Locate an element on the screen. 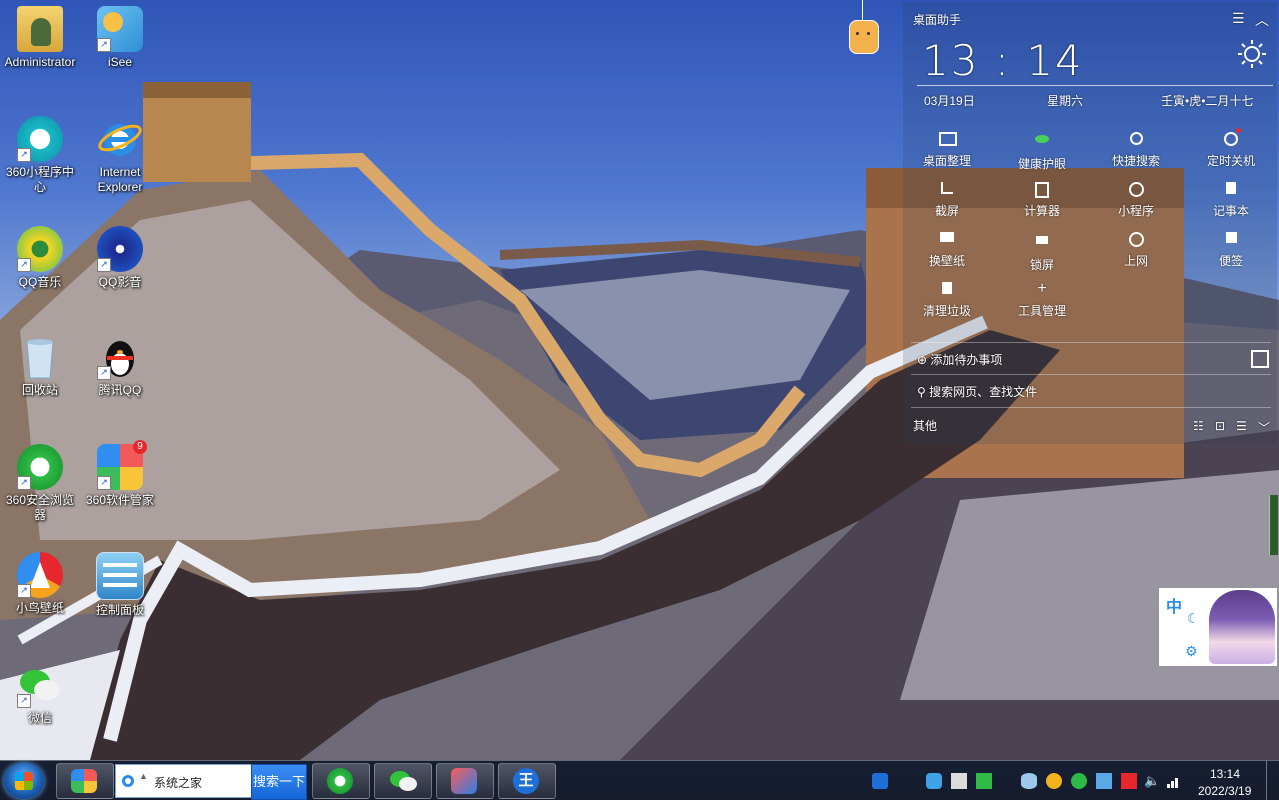 This screenshot has width=1279, height=800. taskbar-app-360-software-manager is located at coordinates (85, 781).